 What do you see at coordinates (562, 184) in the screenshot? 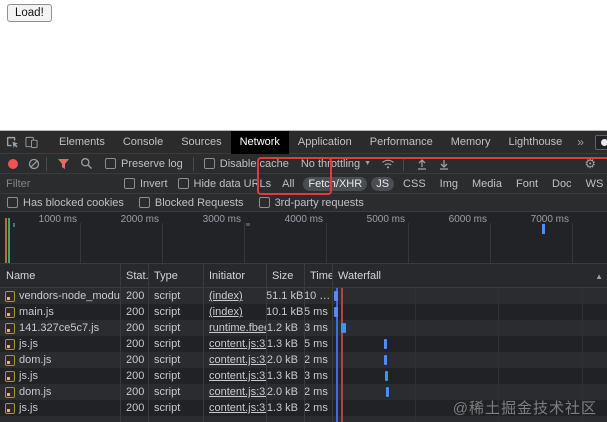
I see `pill-doc: Doc` at bounding box center [562, 184].